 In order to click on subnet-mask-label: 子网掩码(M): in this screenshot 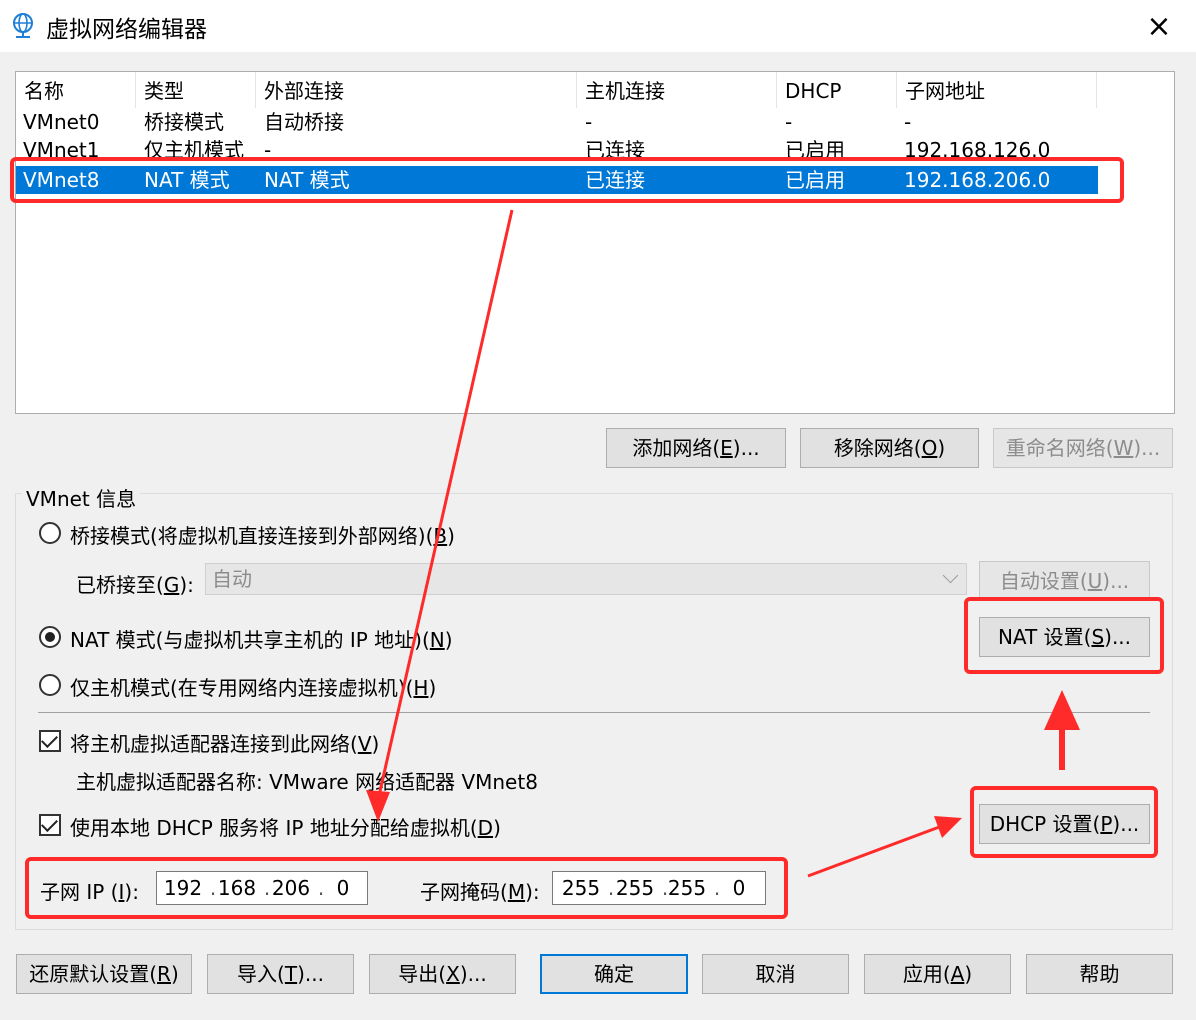, I will do `click(480, 890)`.